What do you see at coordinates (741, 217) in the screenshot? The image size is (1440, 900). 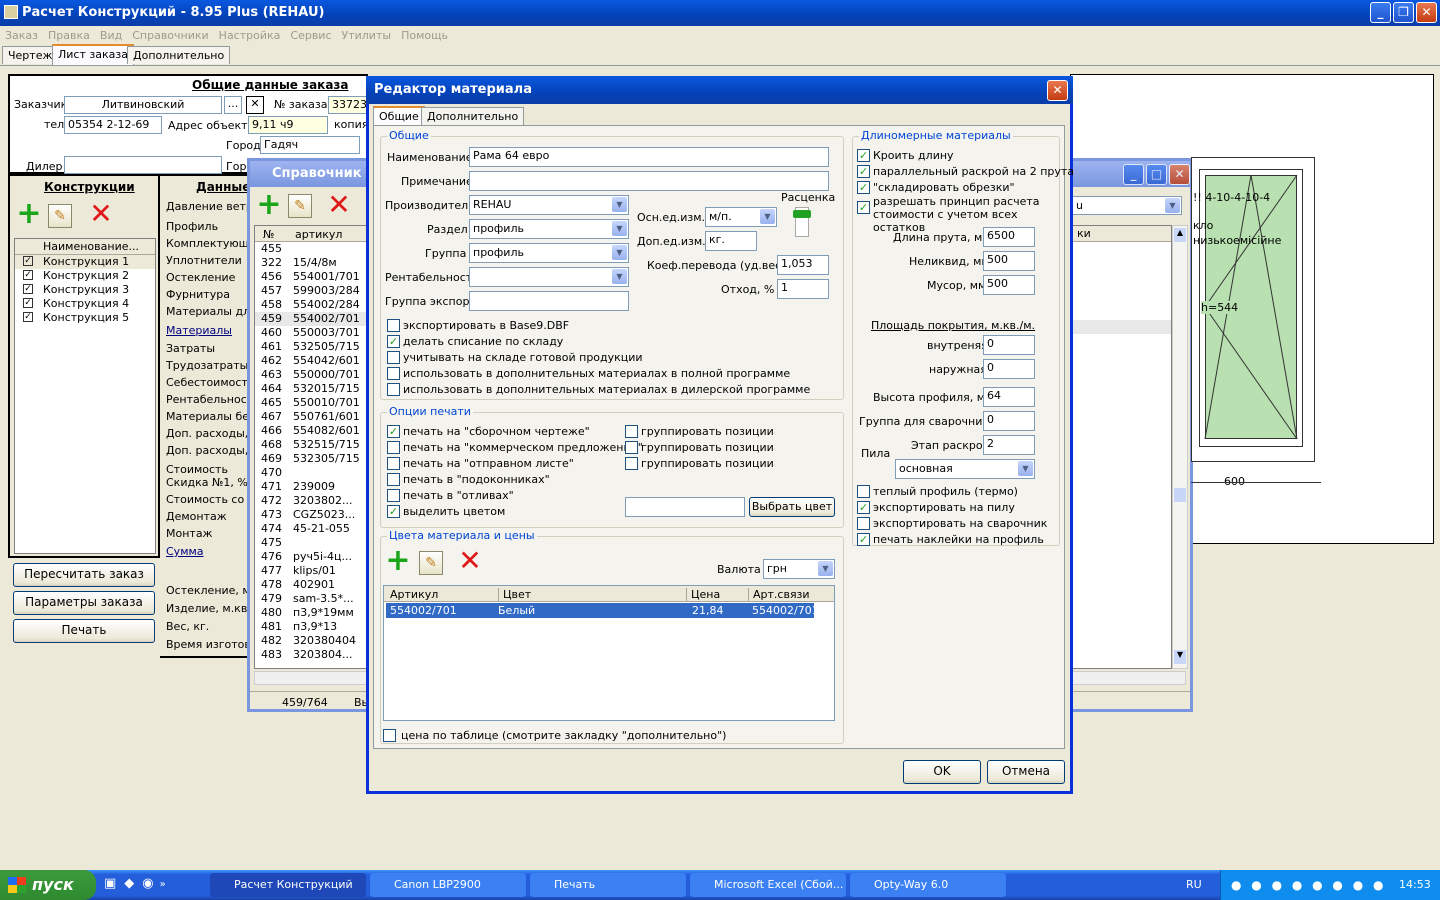 I see `unit-select: м/п. ▼` at bounding box center [741, 217].